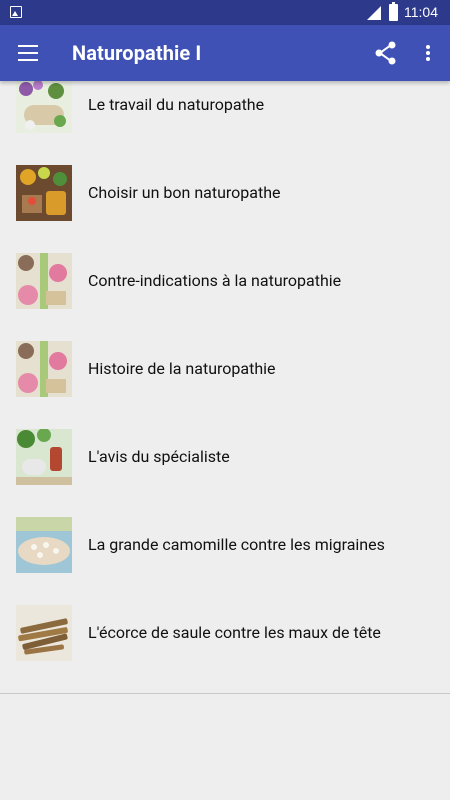 Image resolution: width=450 pixels, height=800 pixels. What do you see at coordinates (225, 205) in the screenshot?
I see `list-item: Choisir un bon naturopathe` at bounding box center [225, 205].